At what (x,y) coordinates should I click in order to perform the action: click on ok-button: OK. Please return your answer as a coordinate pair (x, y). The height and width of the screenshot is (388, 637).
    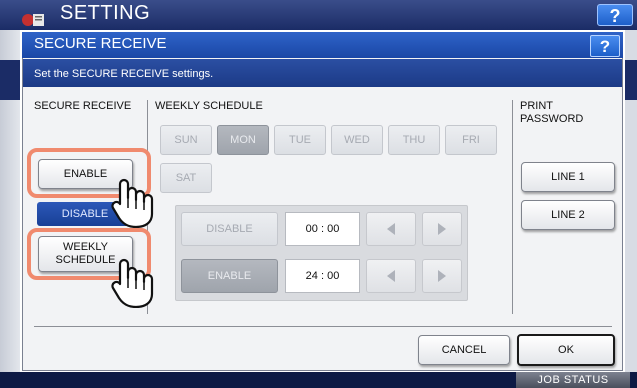
    Looking at the image, I should click on (566, 350).